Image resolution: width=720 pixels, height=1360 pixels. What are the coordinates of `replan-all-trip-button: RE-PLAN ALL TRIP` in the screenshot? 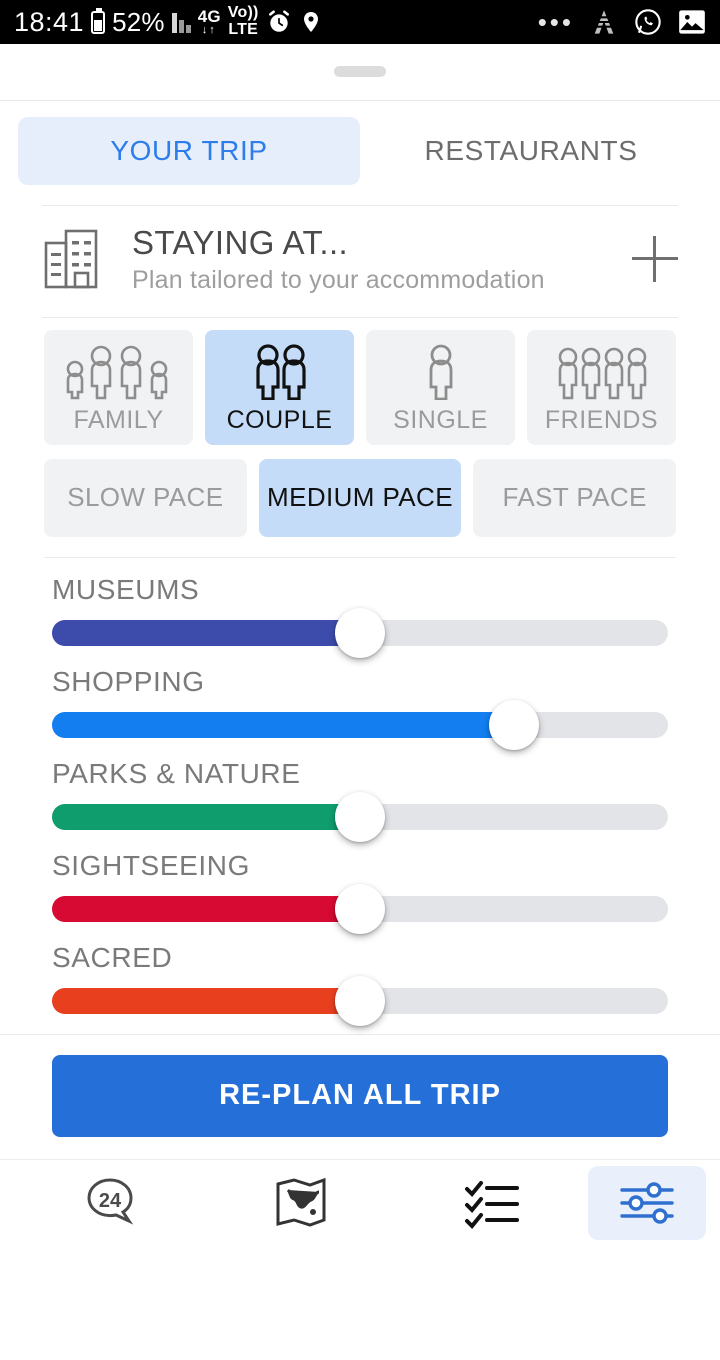 It's located at (360, 1095).